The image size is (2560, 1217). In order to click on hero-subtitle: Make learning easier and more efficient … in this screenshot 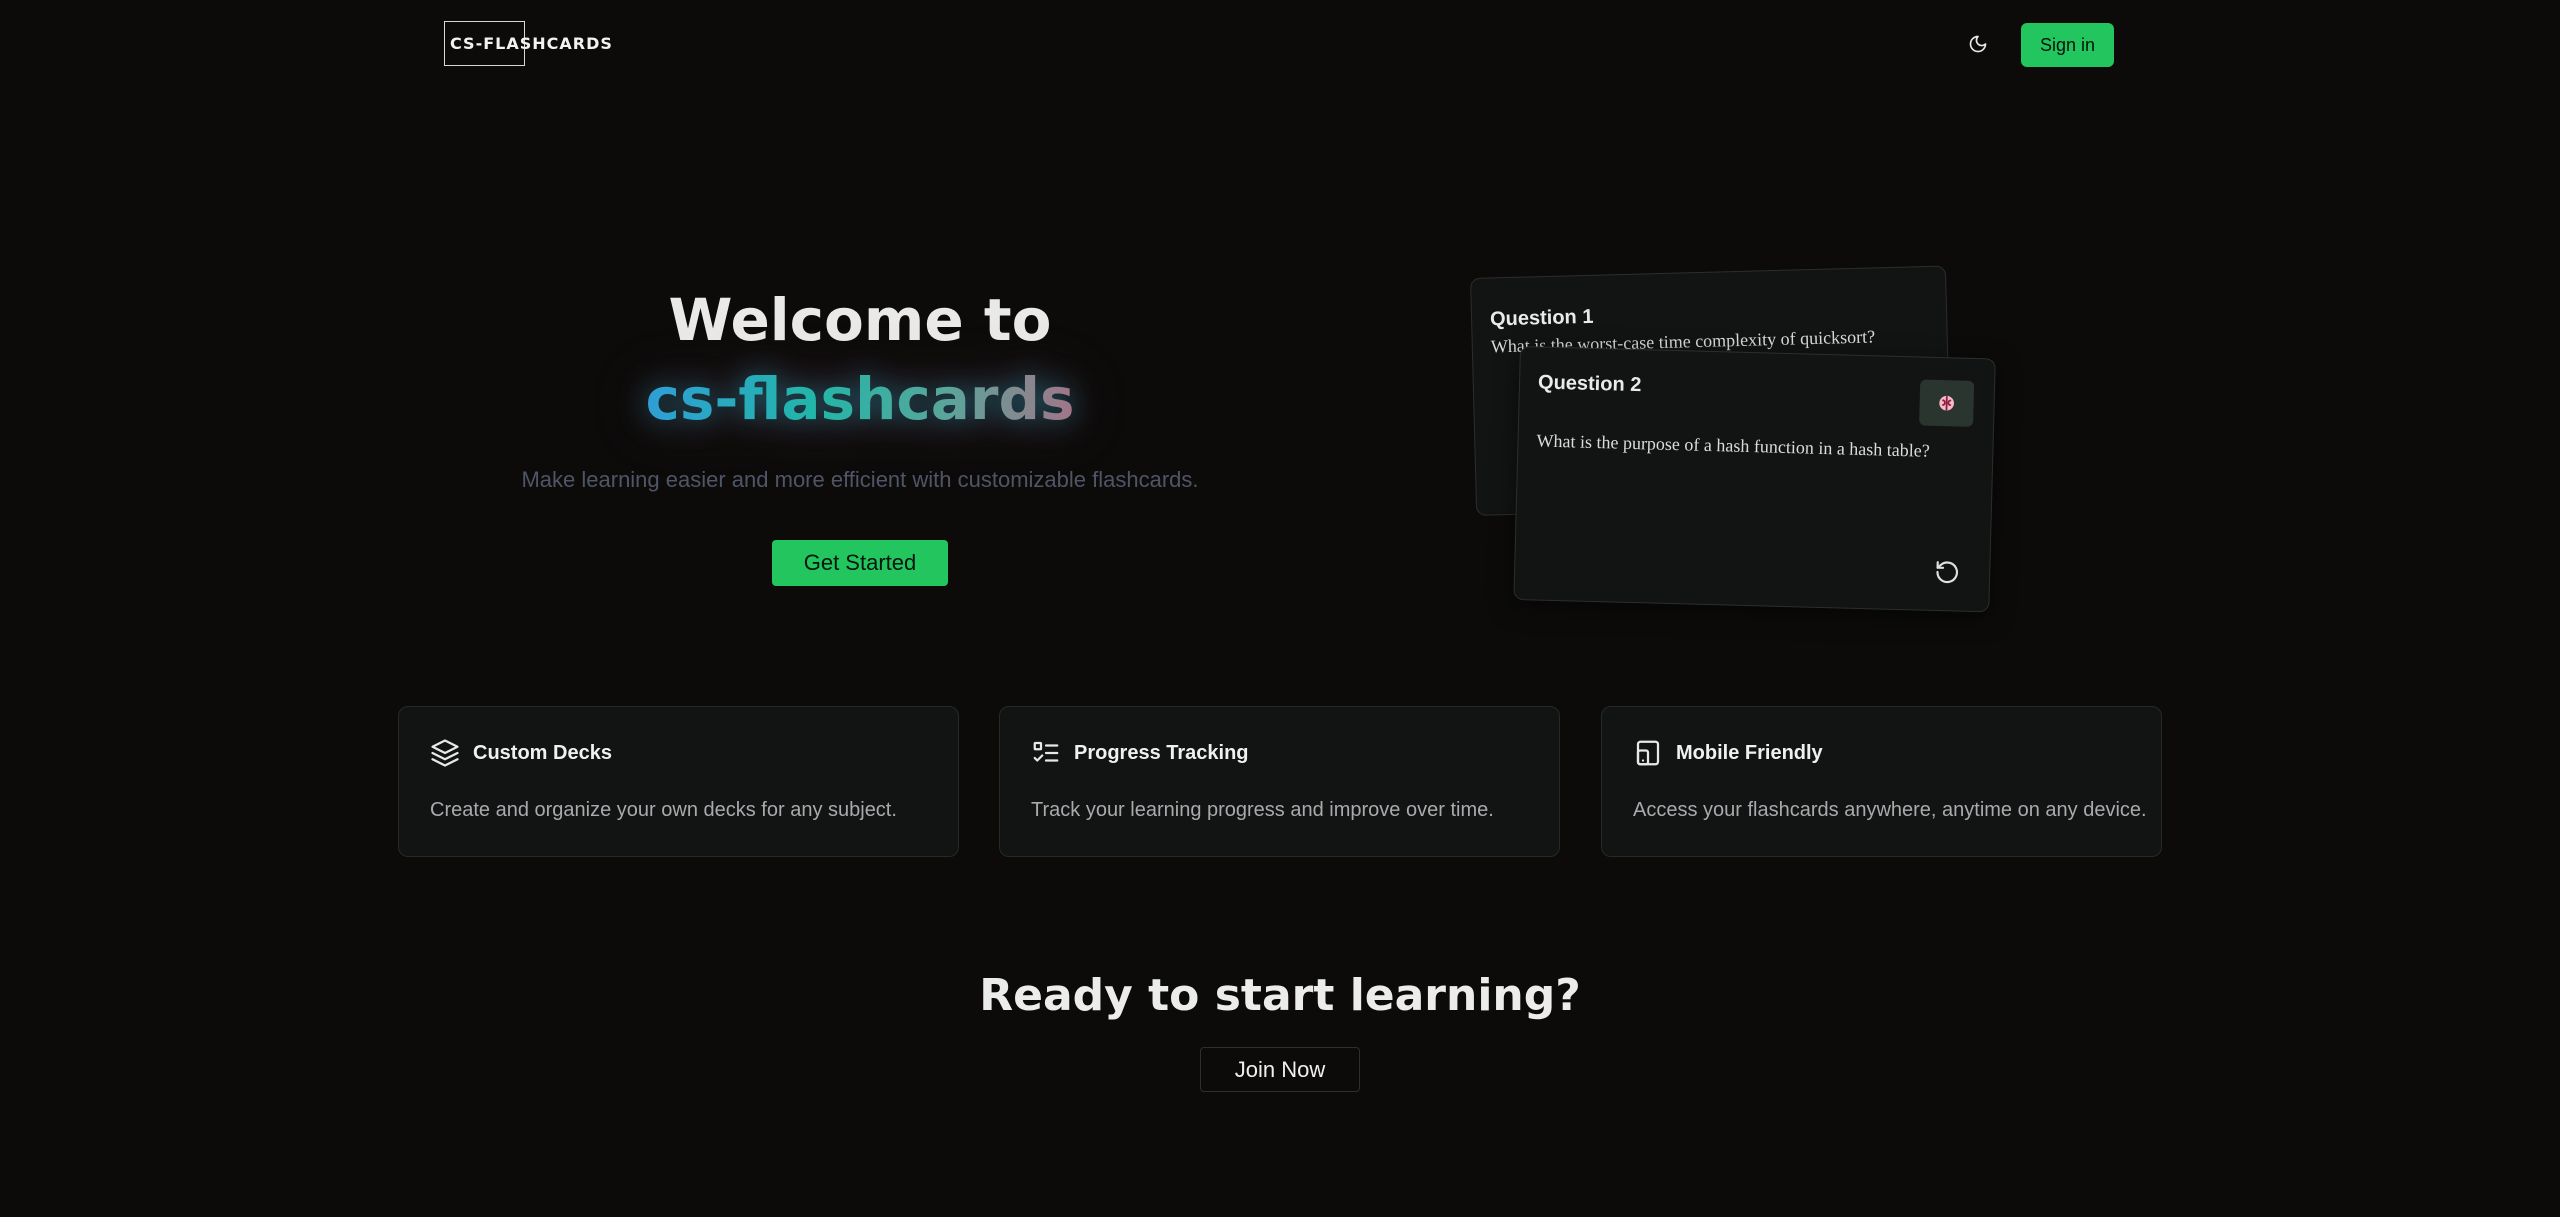, I will do `click(860, 479)`.